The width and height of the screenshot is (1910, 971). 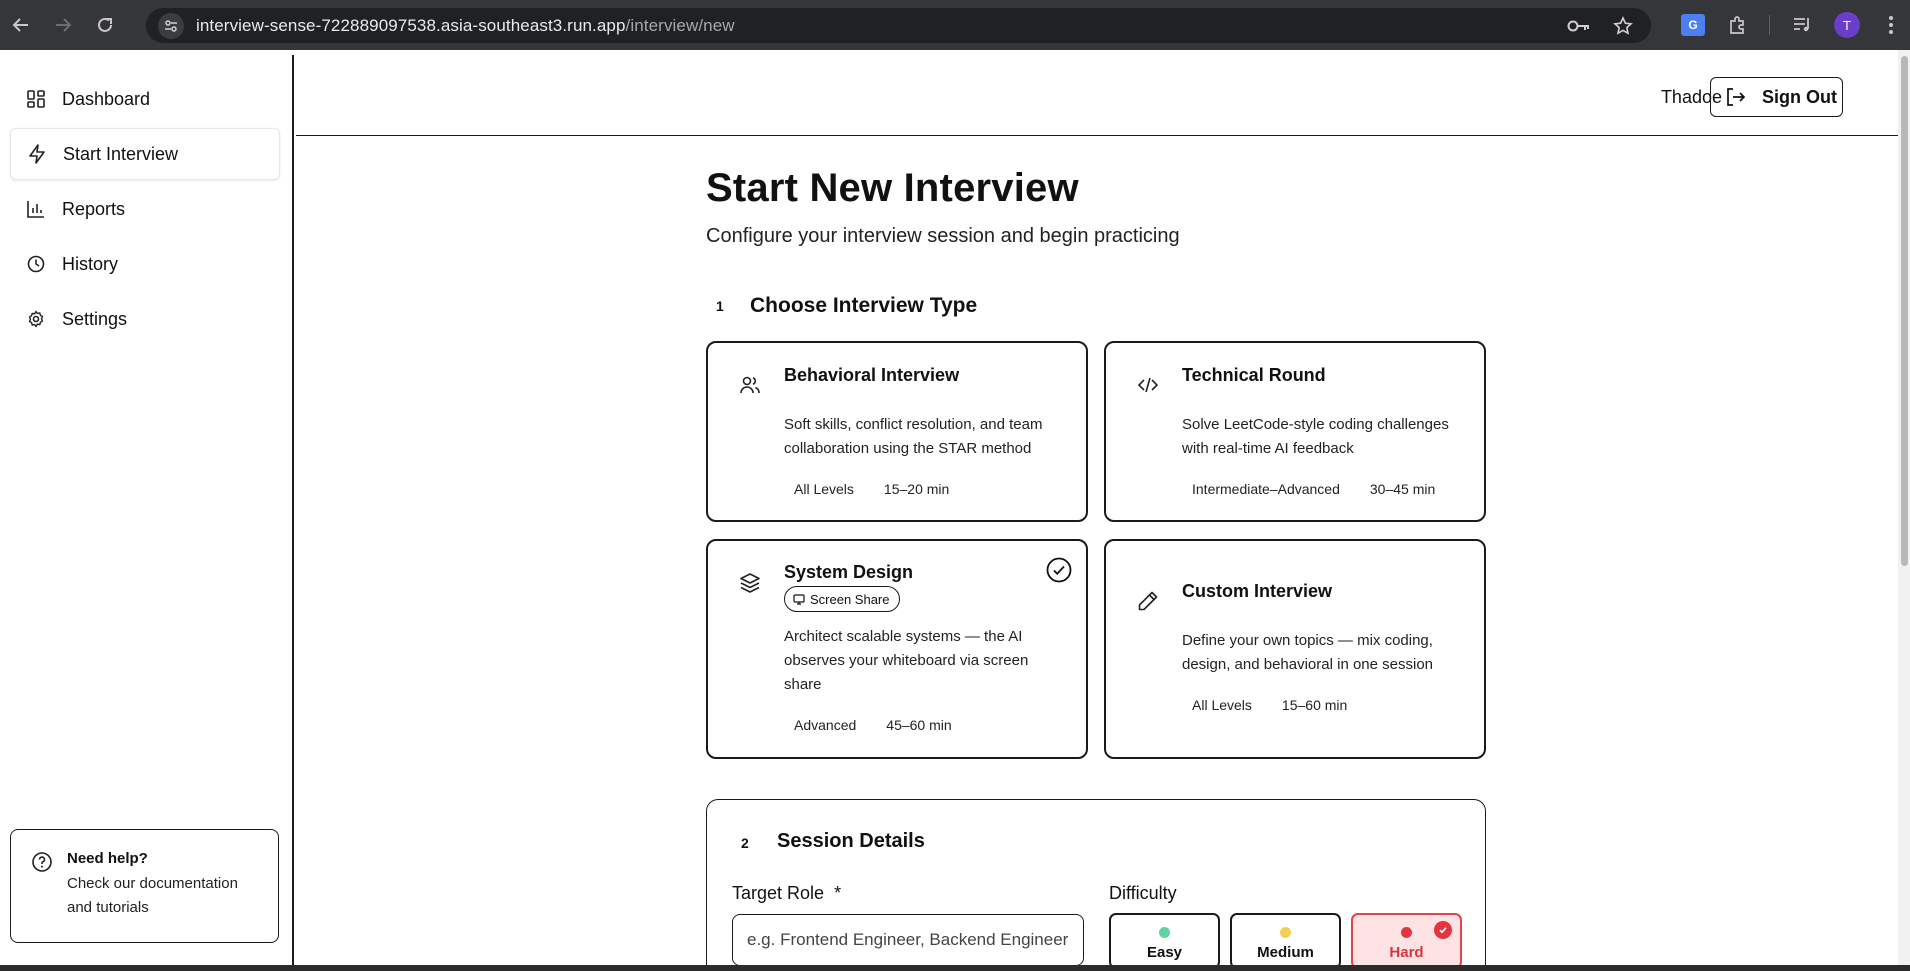 I want to click on kebab-menu-icon, so click(x=1891, y=25).